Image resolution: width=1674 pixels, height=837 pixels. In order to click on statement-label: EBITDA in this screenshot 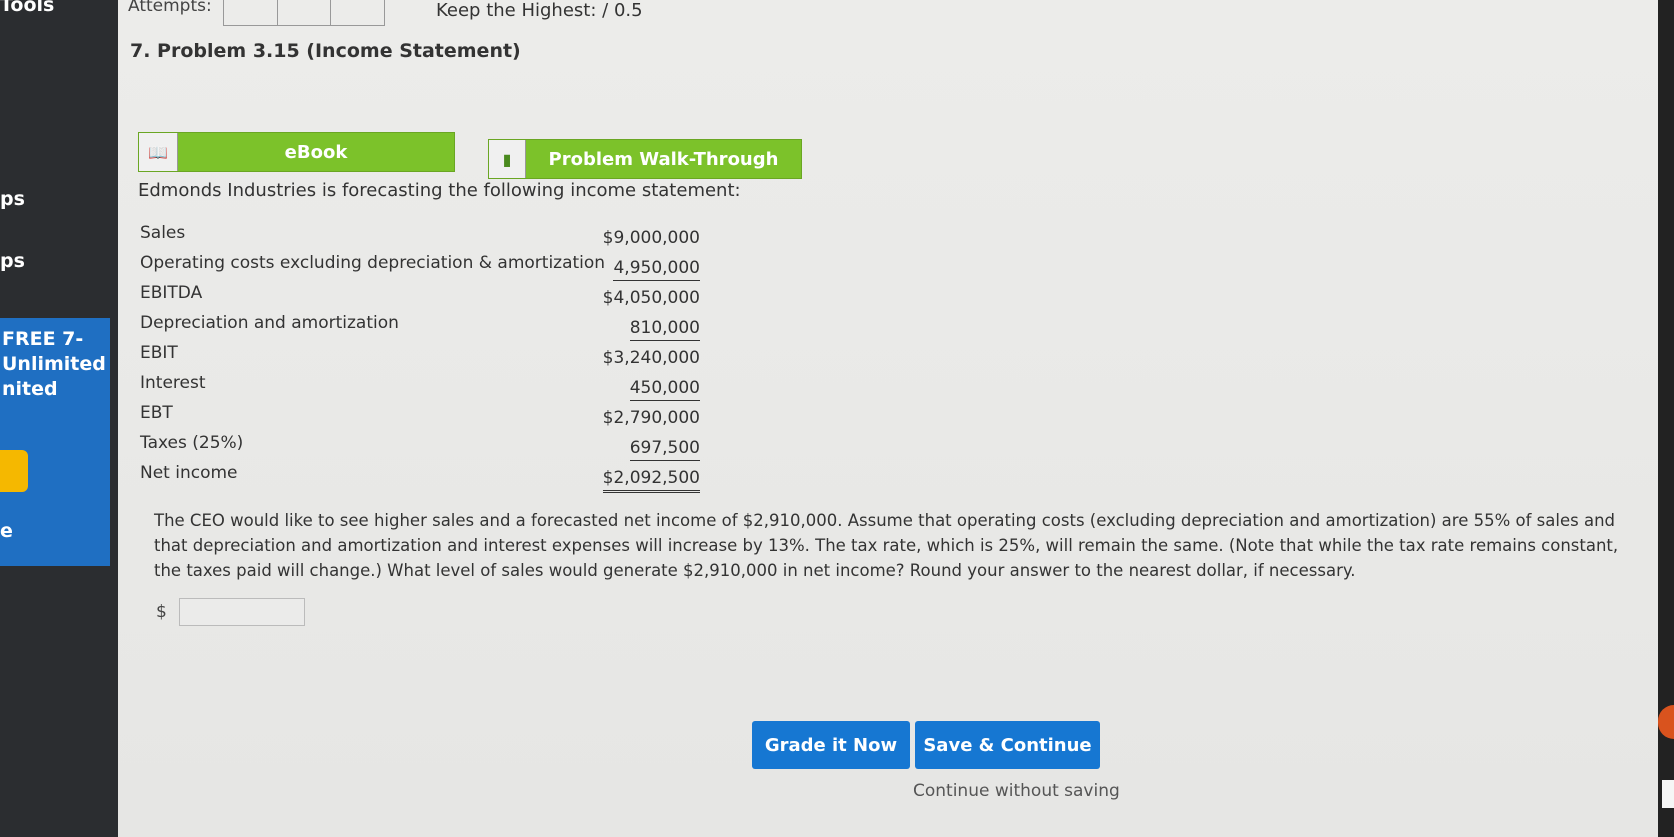, I will do `click(171, 293)`.